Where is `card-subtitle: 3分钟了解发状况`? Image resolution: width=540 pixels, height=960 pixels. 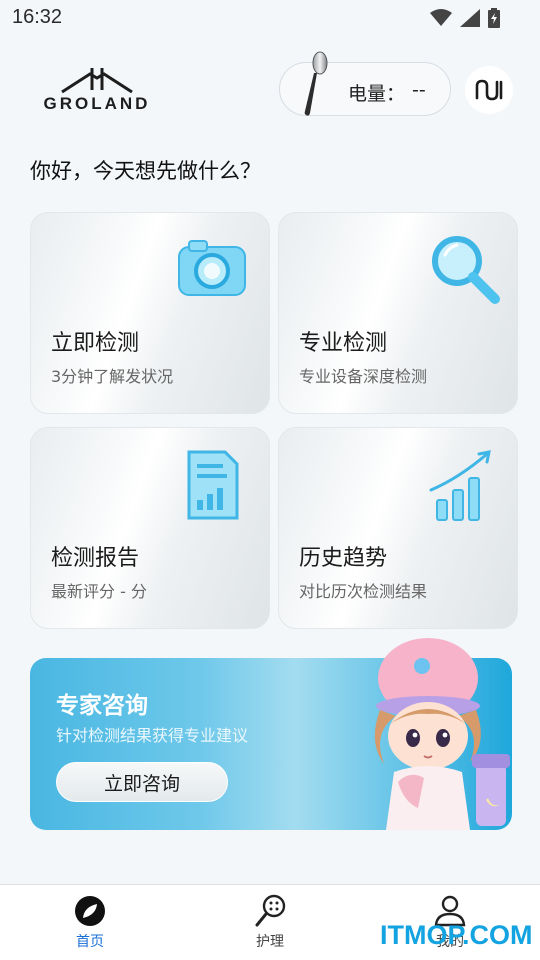
card-subtitle: 3分钟了解发状况 is located at coordinates (112, 376).